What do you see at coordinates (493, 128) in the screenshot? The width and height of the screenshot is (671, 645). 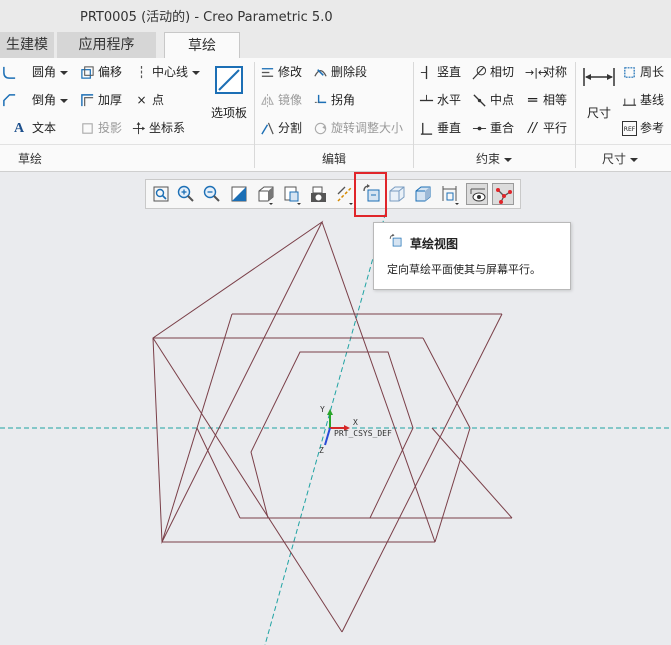 I see `coincident-constraint-button: 重合` at bounding box center [493, 128].